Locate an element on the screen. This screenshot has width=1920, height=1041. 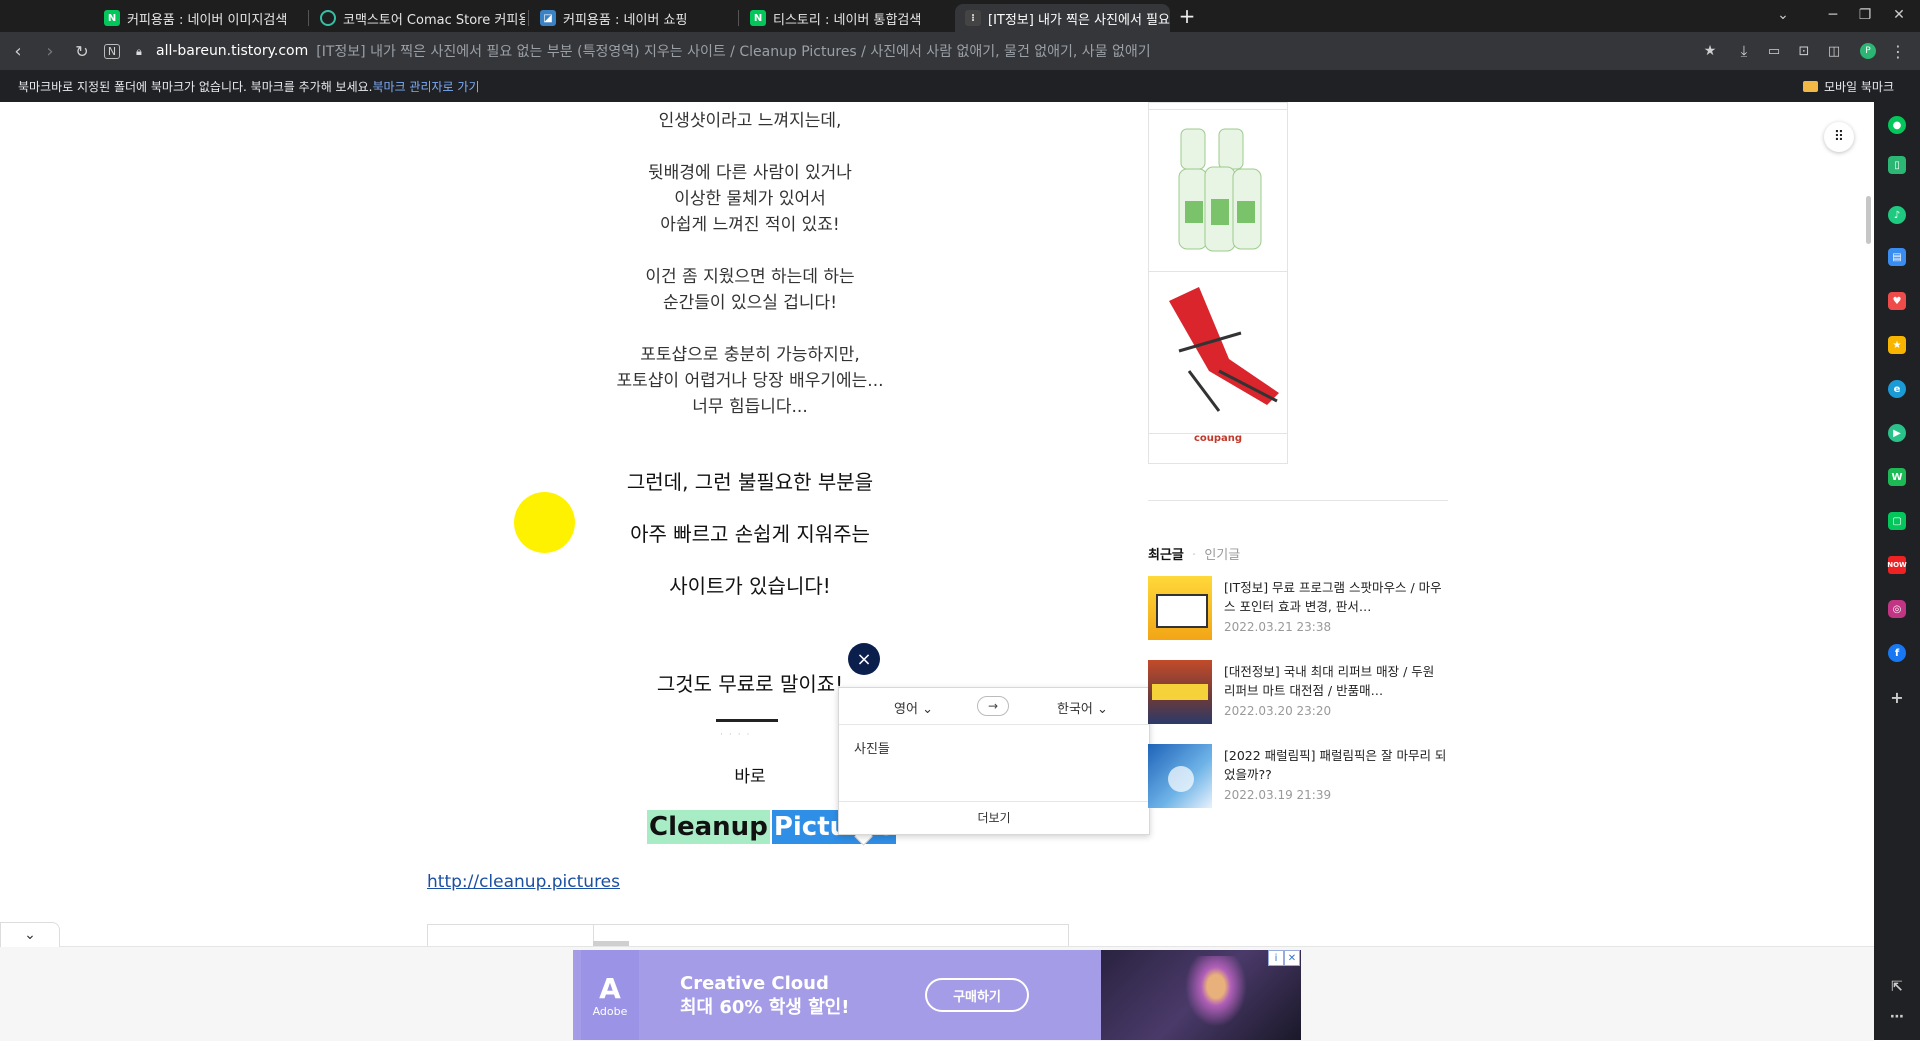
mobile-bookmarks-label: 모바일 북마크 is located at coordinates (1858, 87).